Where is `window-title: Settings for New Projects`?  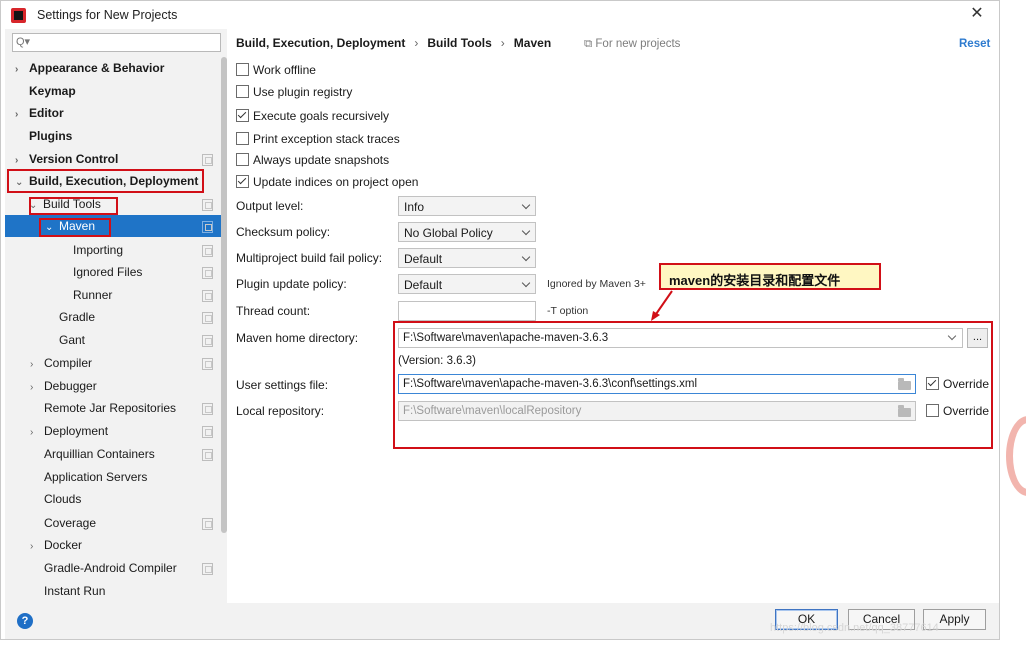 window-title: Settings for New Projects is located at coordinates (107, 15).